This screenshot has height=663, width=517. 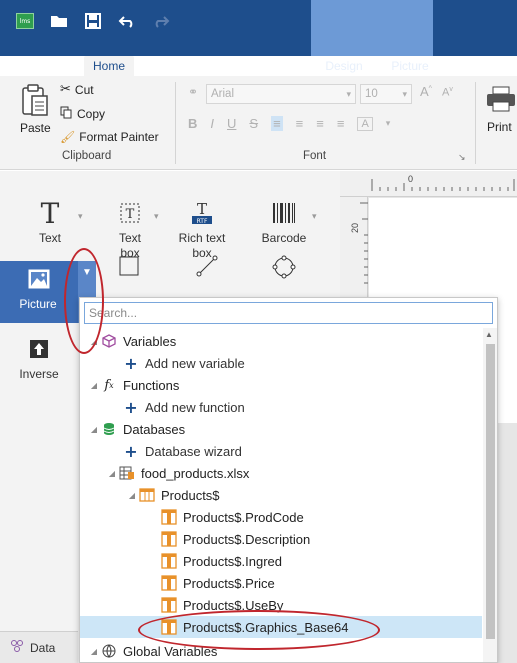 What do you see at coordinates (341, 123) in the screenshot?
I see `justify-icon: ≡` at bounding box center [341, 123].